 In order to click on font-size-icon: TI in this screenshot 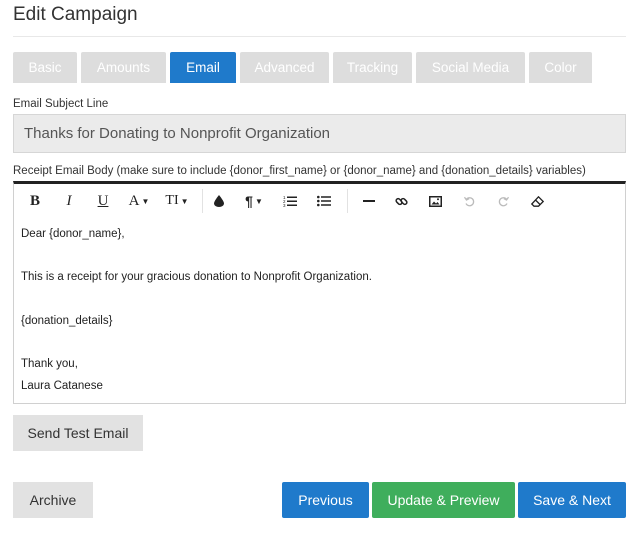, I will do `click(172, 200)`.